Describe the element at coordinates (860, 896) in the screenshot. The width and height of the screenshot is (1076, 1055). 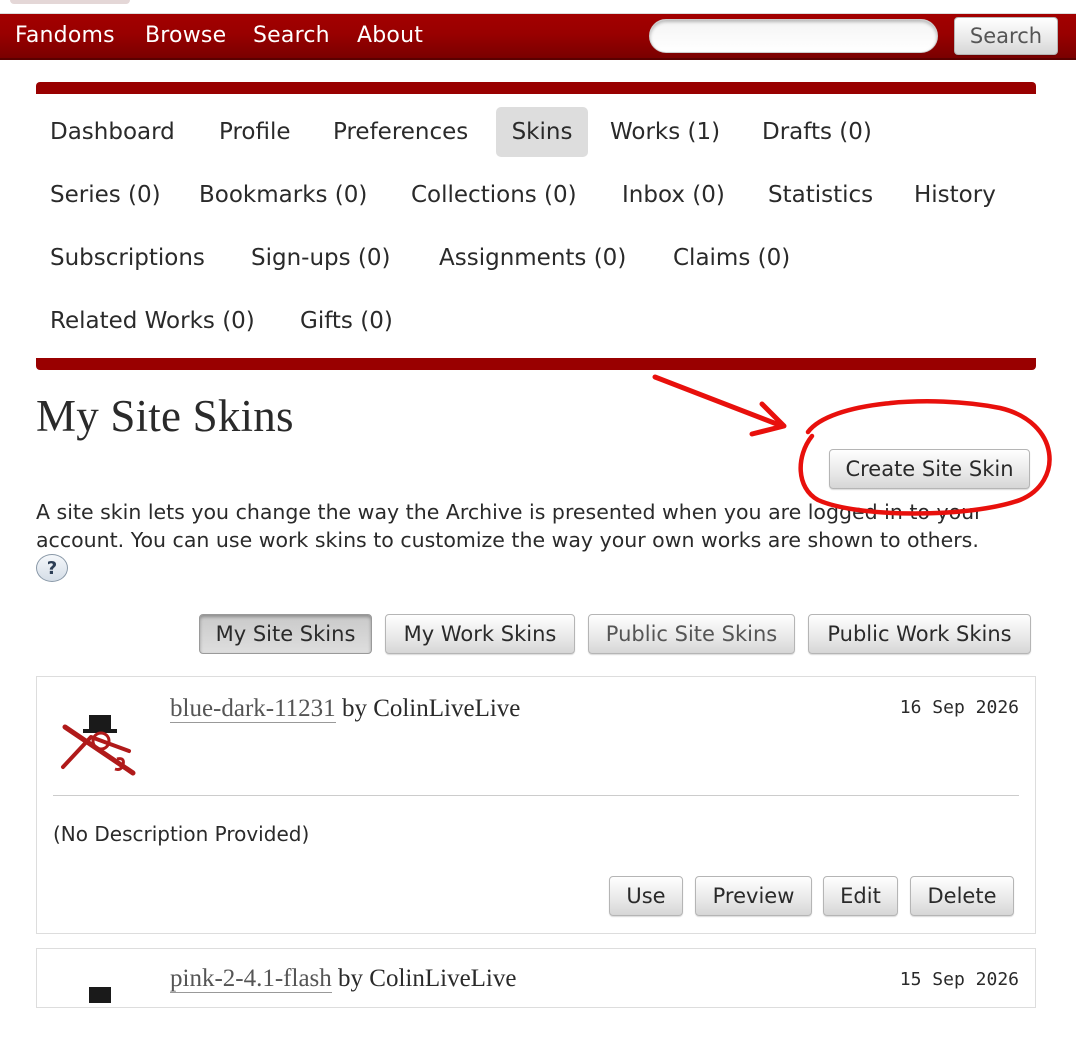
I see `edit-button: Edit` at that location.